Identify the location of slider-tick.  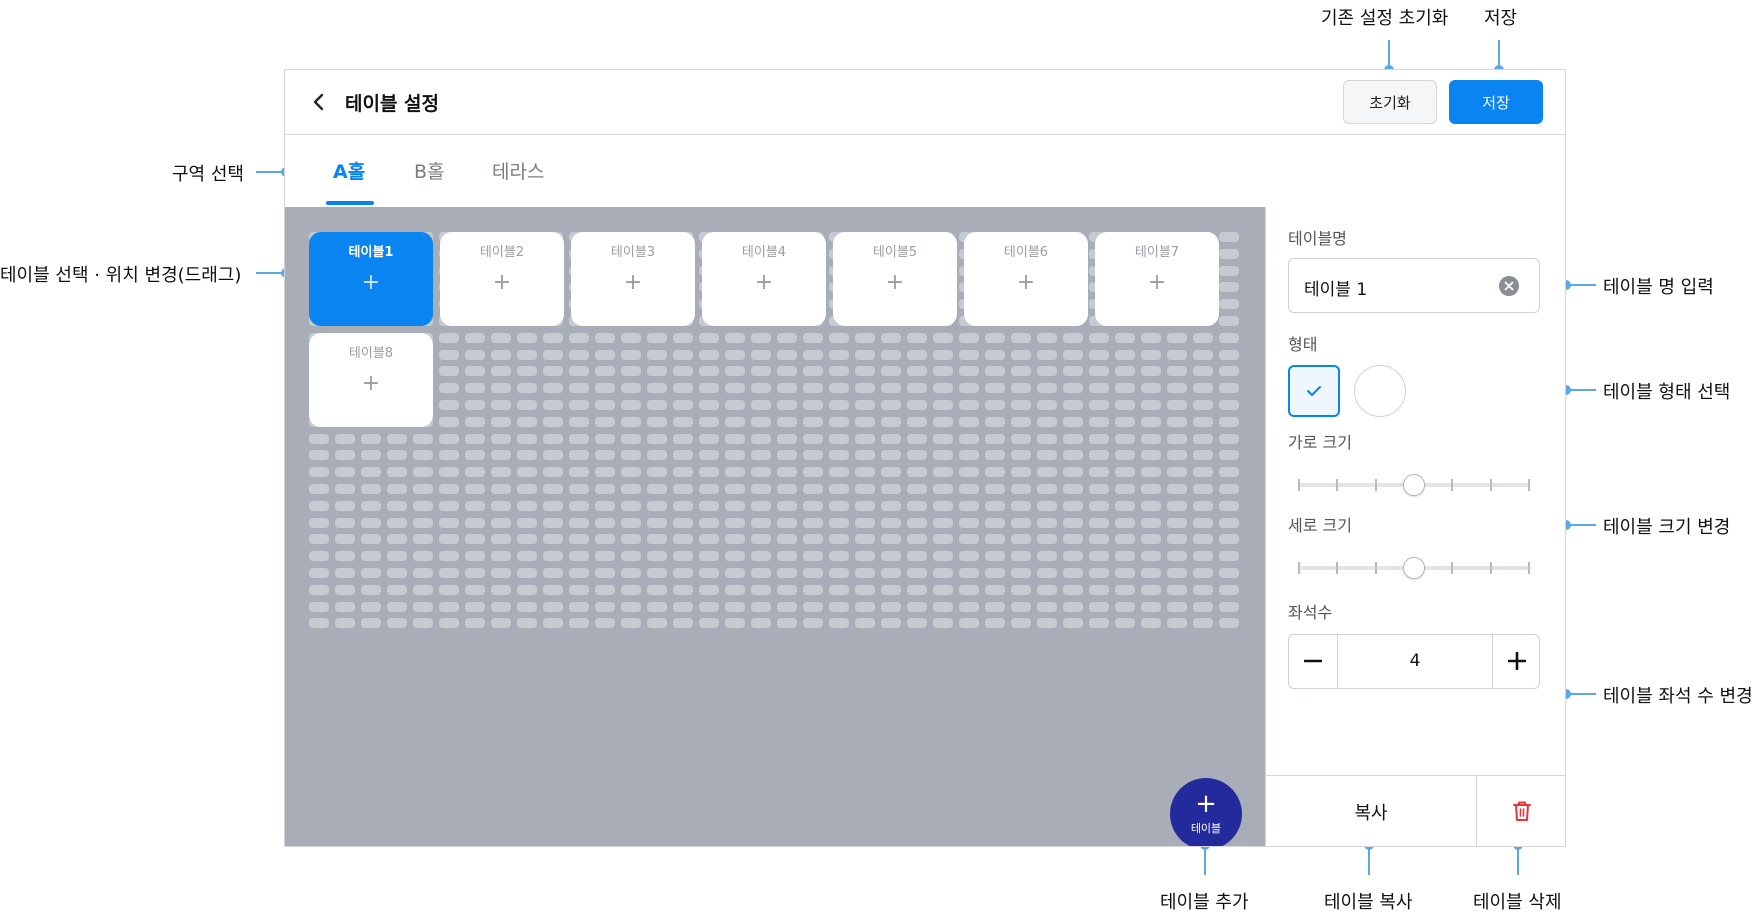
(1529, 485).